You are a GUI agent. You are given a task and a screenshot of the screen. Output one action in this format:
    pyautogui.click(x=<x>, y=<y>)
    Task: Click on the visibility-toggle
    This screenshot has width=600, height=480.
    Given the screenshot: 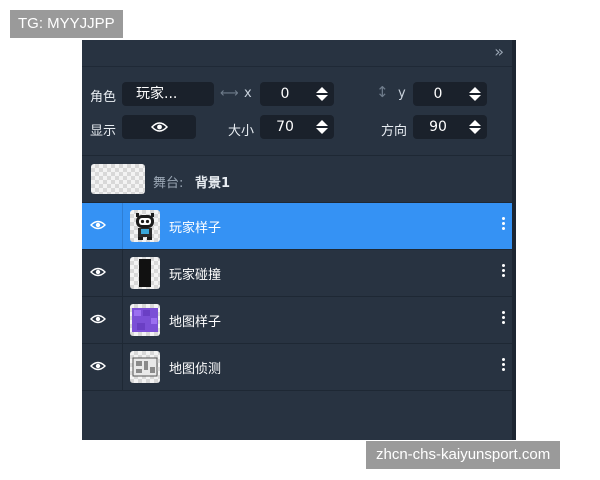 What is the action you would take?
    pyautogui.click(x=159, y=127)
    